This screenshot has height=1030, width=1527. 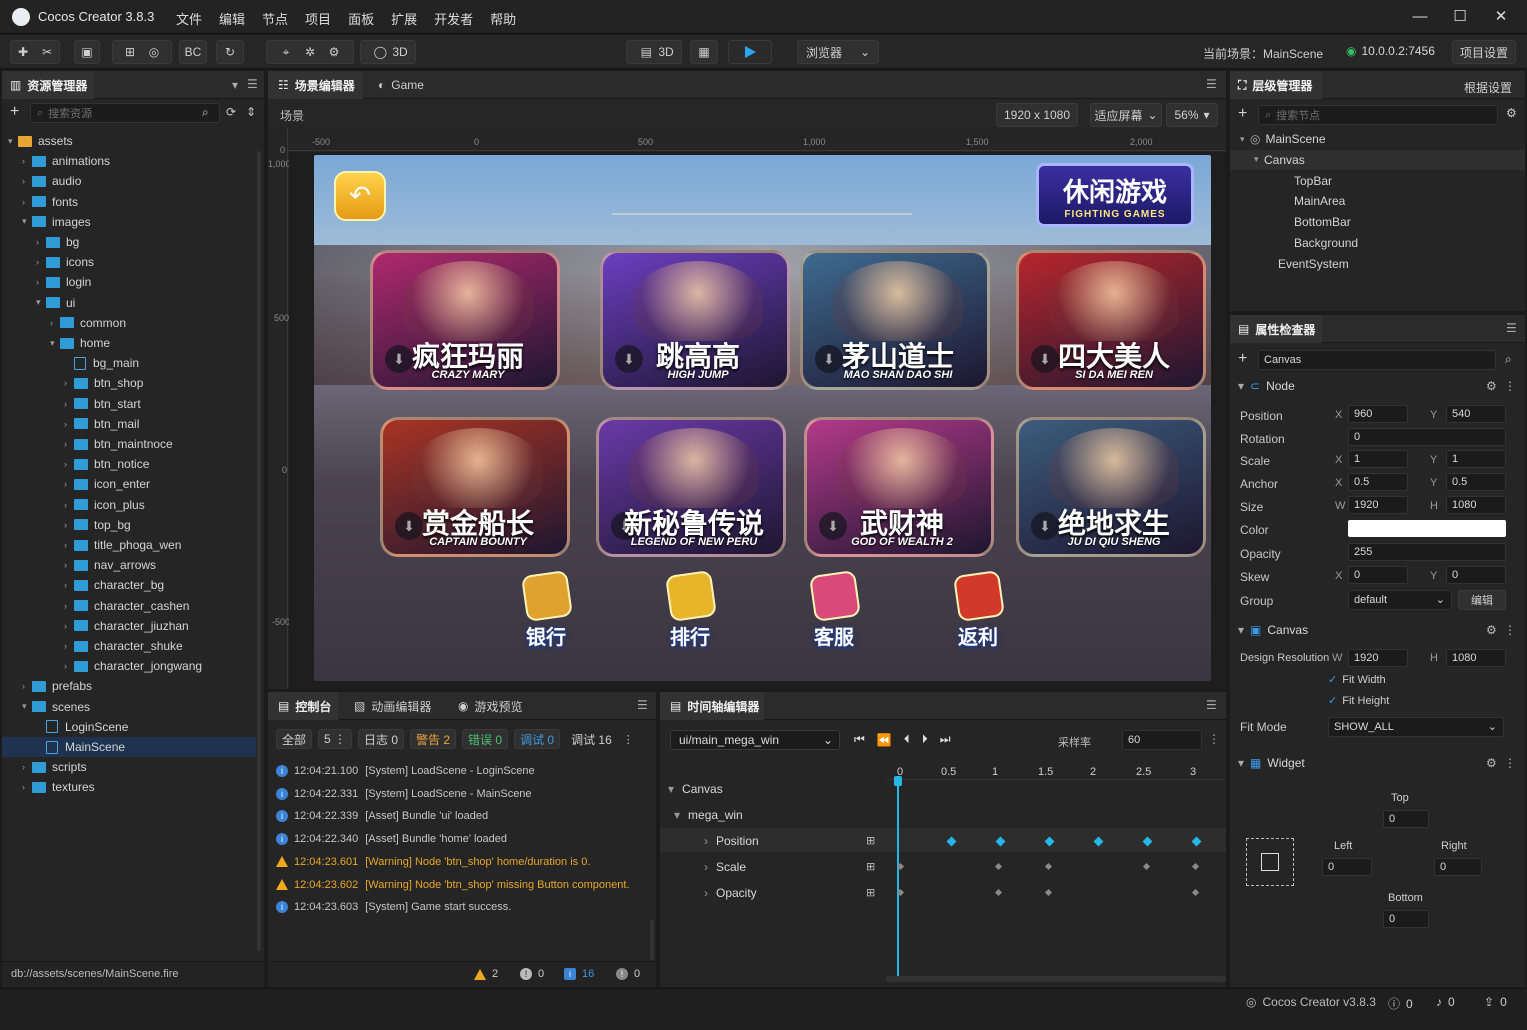 I want to click on asset-search-input: ⌕ 搜索资源, so click(x=125, y=113).